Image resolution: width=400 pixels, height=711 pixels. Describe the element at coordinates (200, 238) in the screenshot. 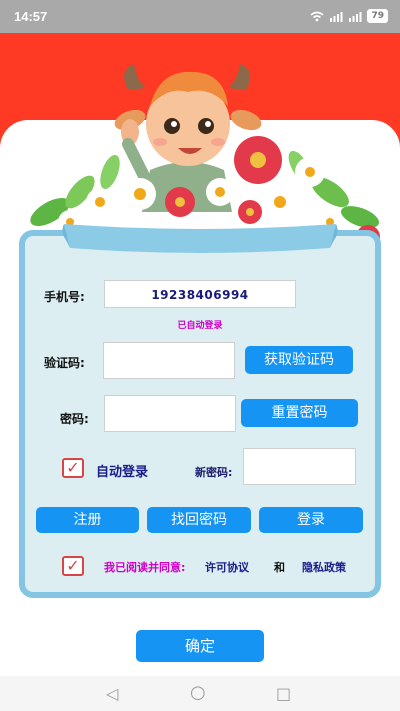

I see `panel-banner` at that location.